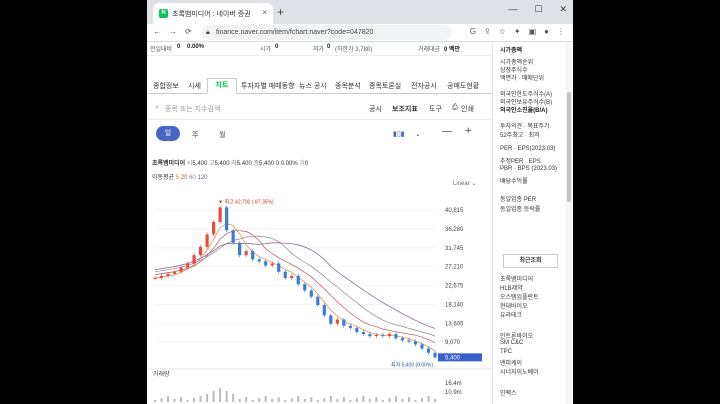 The image size is (720, 404). What do you see at coordinates (418, 134) in the screenshot?
I see `chevron-down-icon: ⌄` at bounding box center [418, 134].